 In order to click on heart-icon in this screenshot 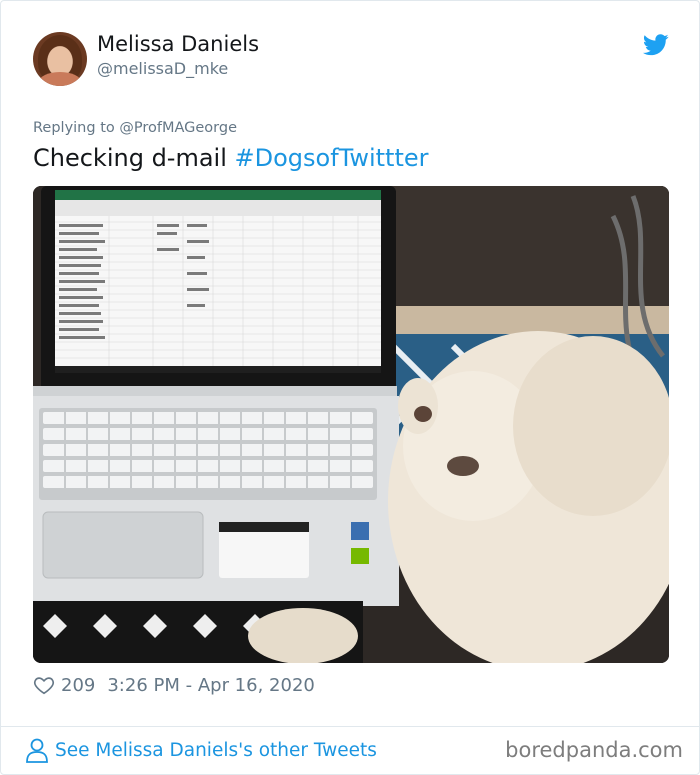, I will do `click(44, 685)`.